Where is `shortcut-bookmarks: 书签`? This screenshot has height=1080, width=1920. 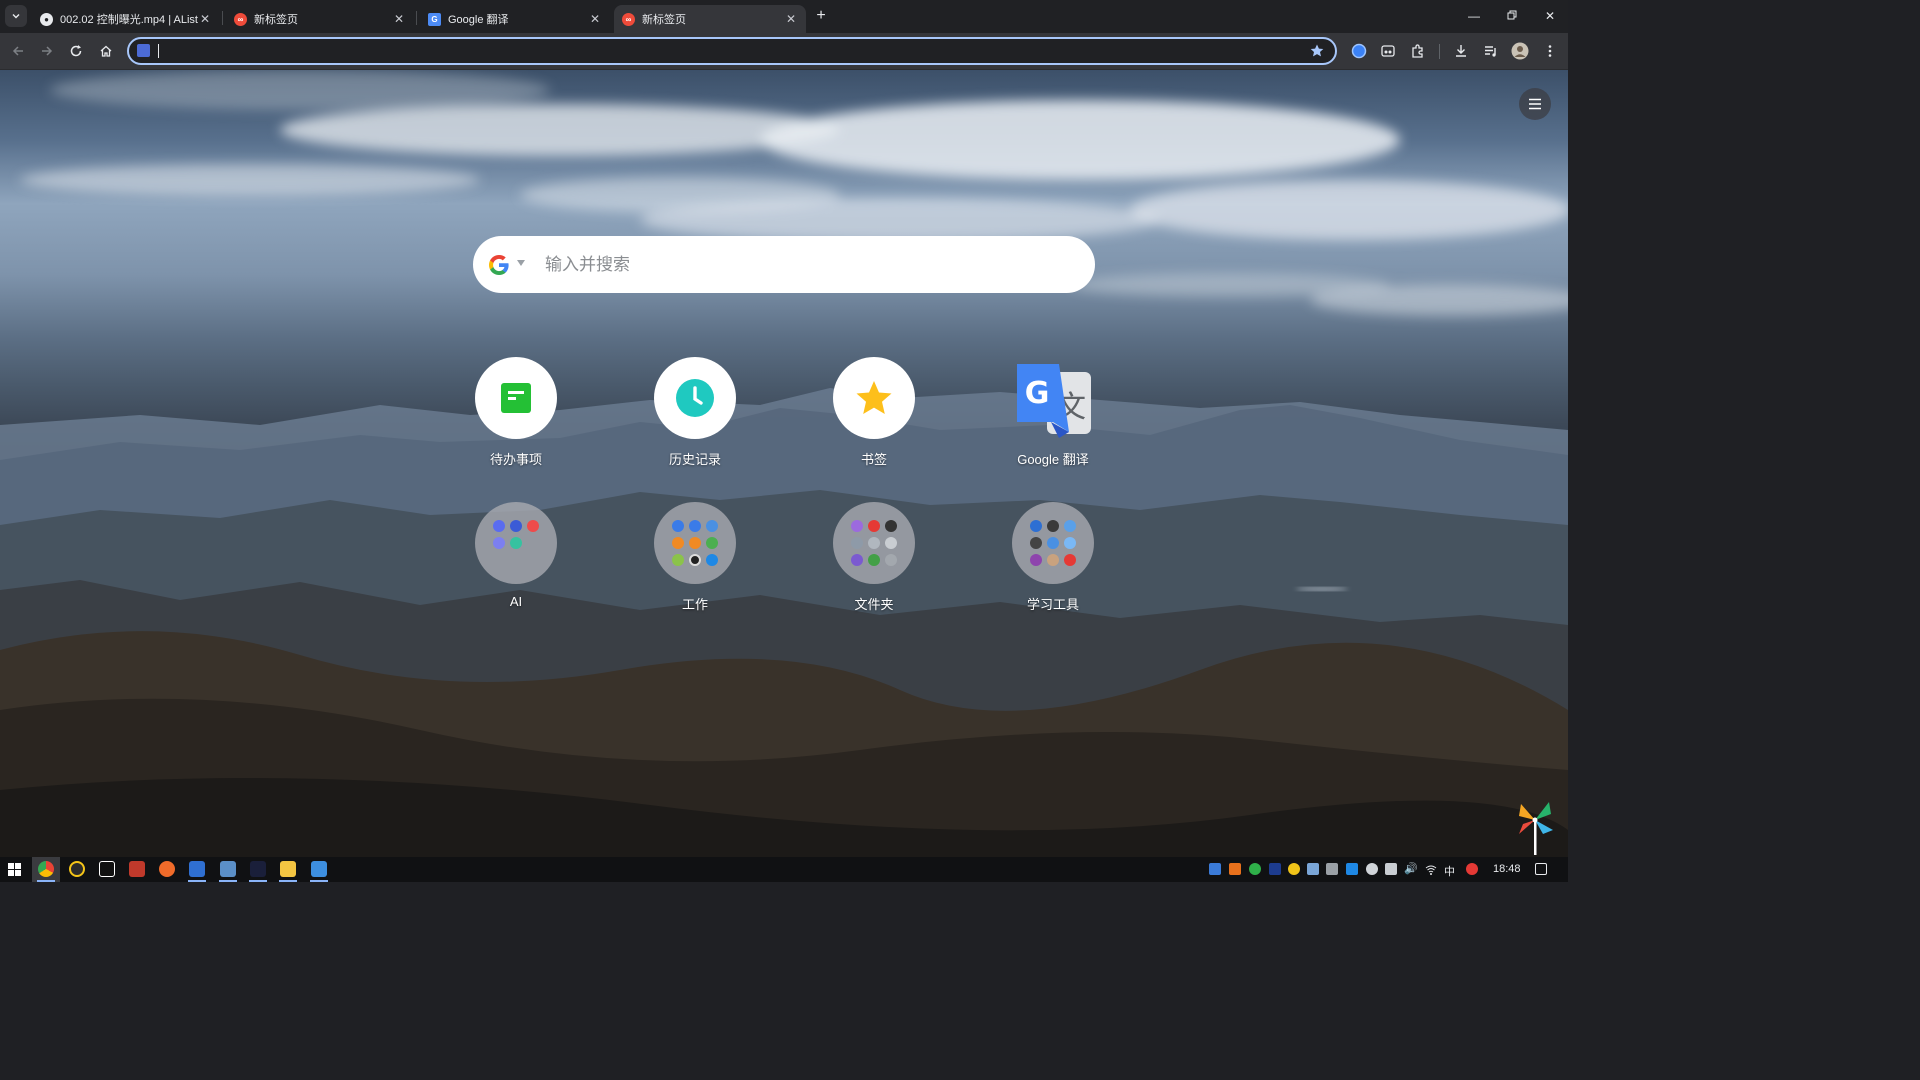
shortcut-bookmarks: 书签 is located at coordinates (874, 412).